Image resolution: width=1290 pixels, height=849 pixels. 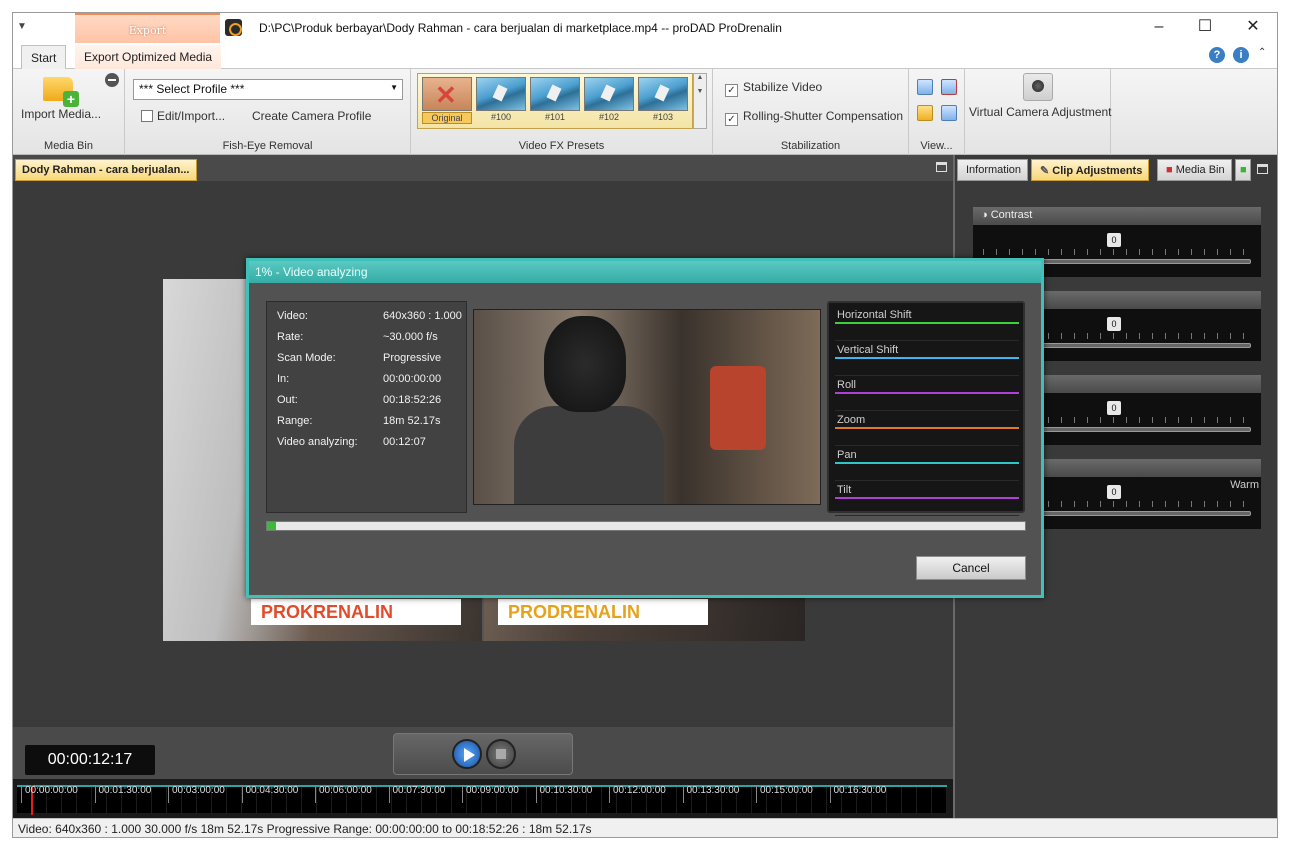 What do you see at coordinates (646, 526) in the screenshot?
I see `analysis-progress-bar` at bounding box center [646, 526].